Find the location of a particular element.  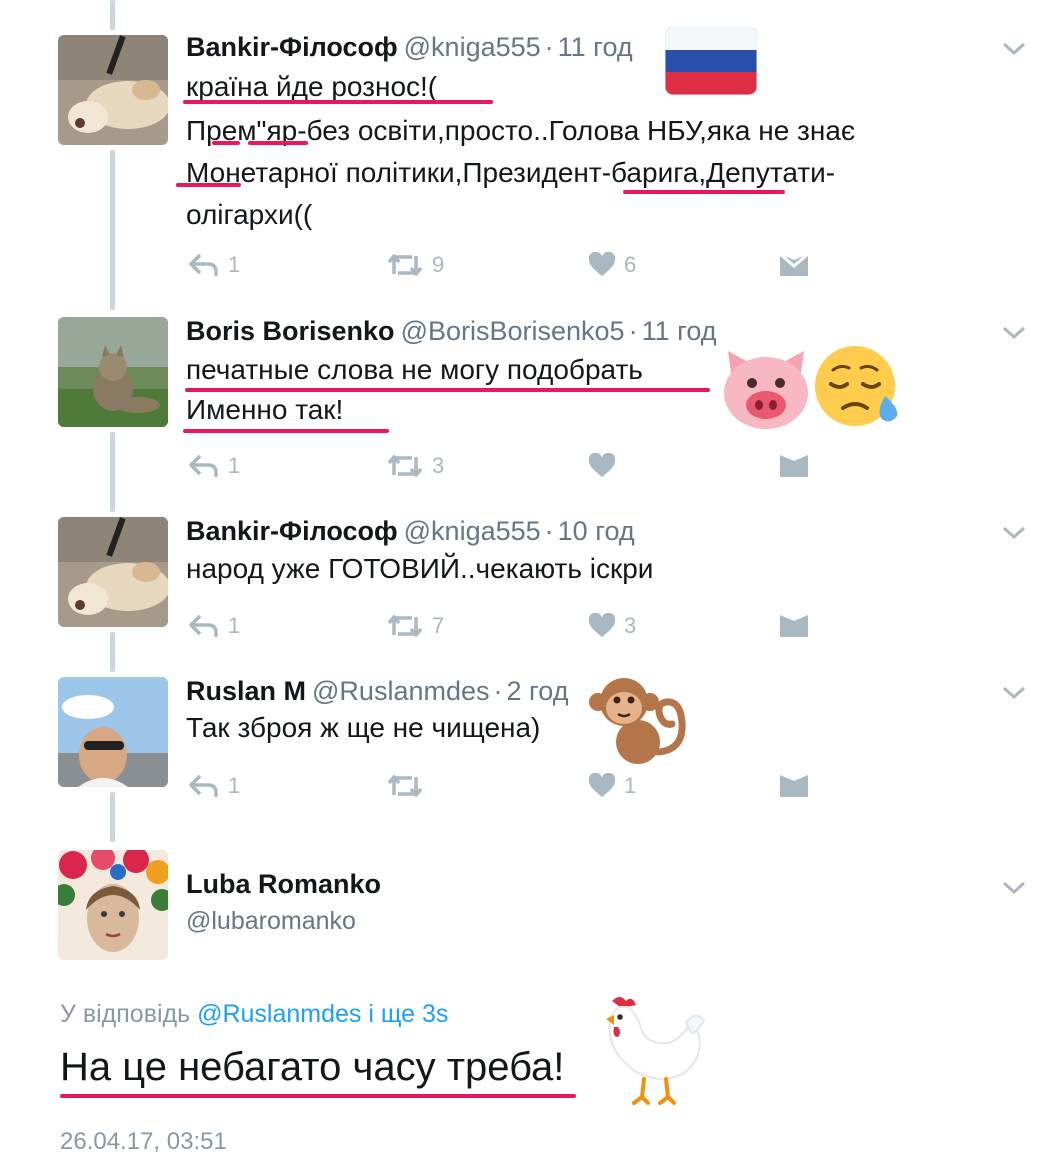

author-handle: @Ruslanmdes is located at coordinates (400, 691).